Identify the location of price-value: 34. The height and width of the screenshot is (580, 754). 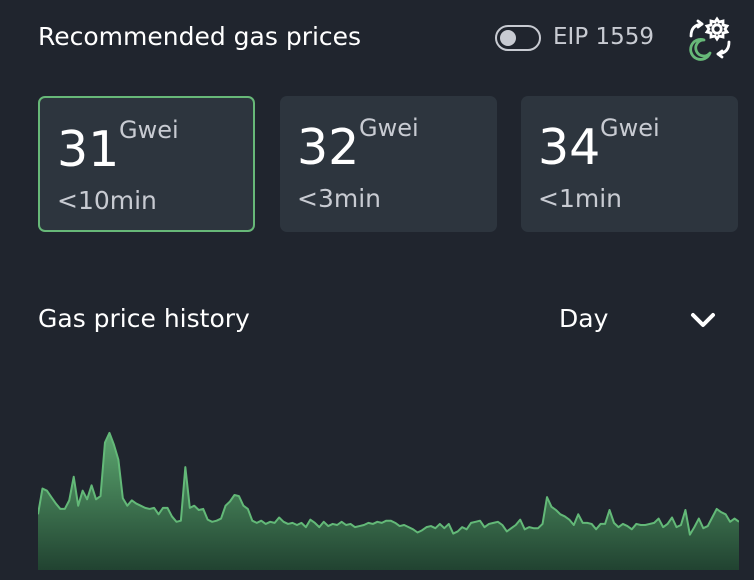
(569, 147).